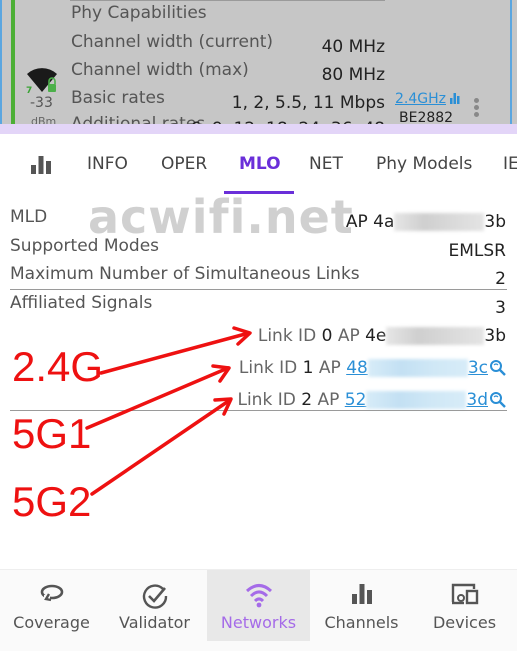 The width and height of the screenshot is (517, 651). Describe the element at coordinates (13, 63) in the screenshot. I see `signal-strength-bar` at that location.